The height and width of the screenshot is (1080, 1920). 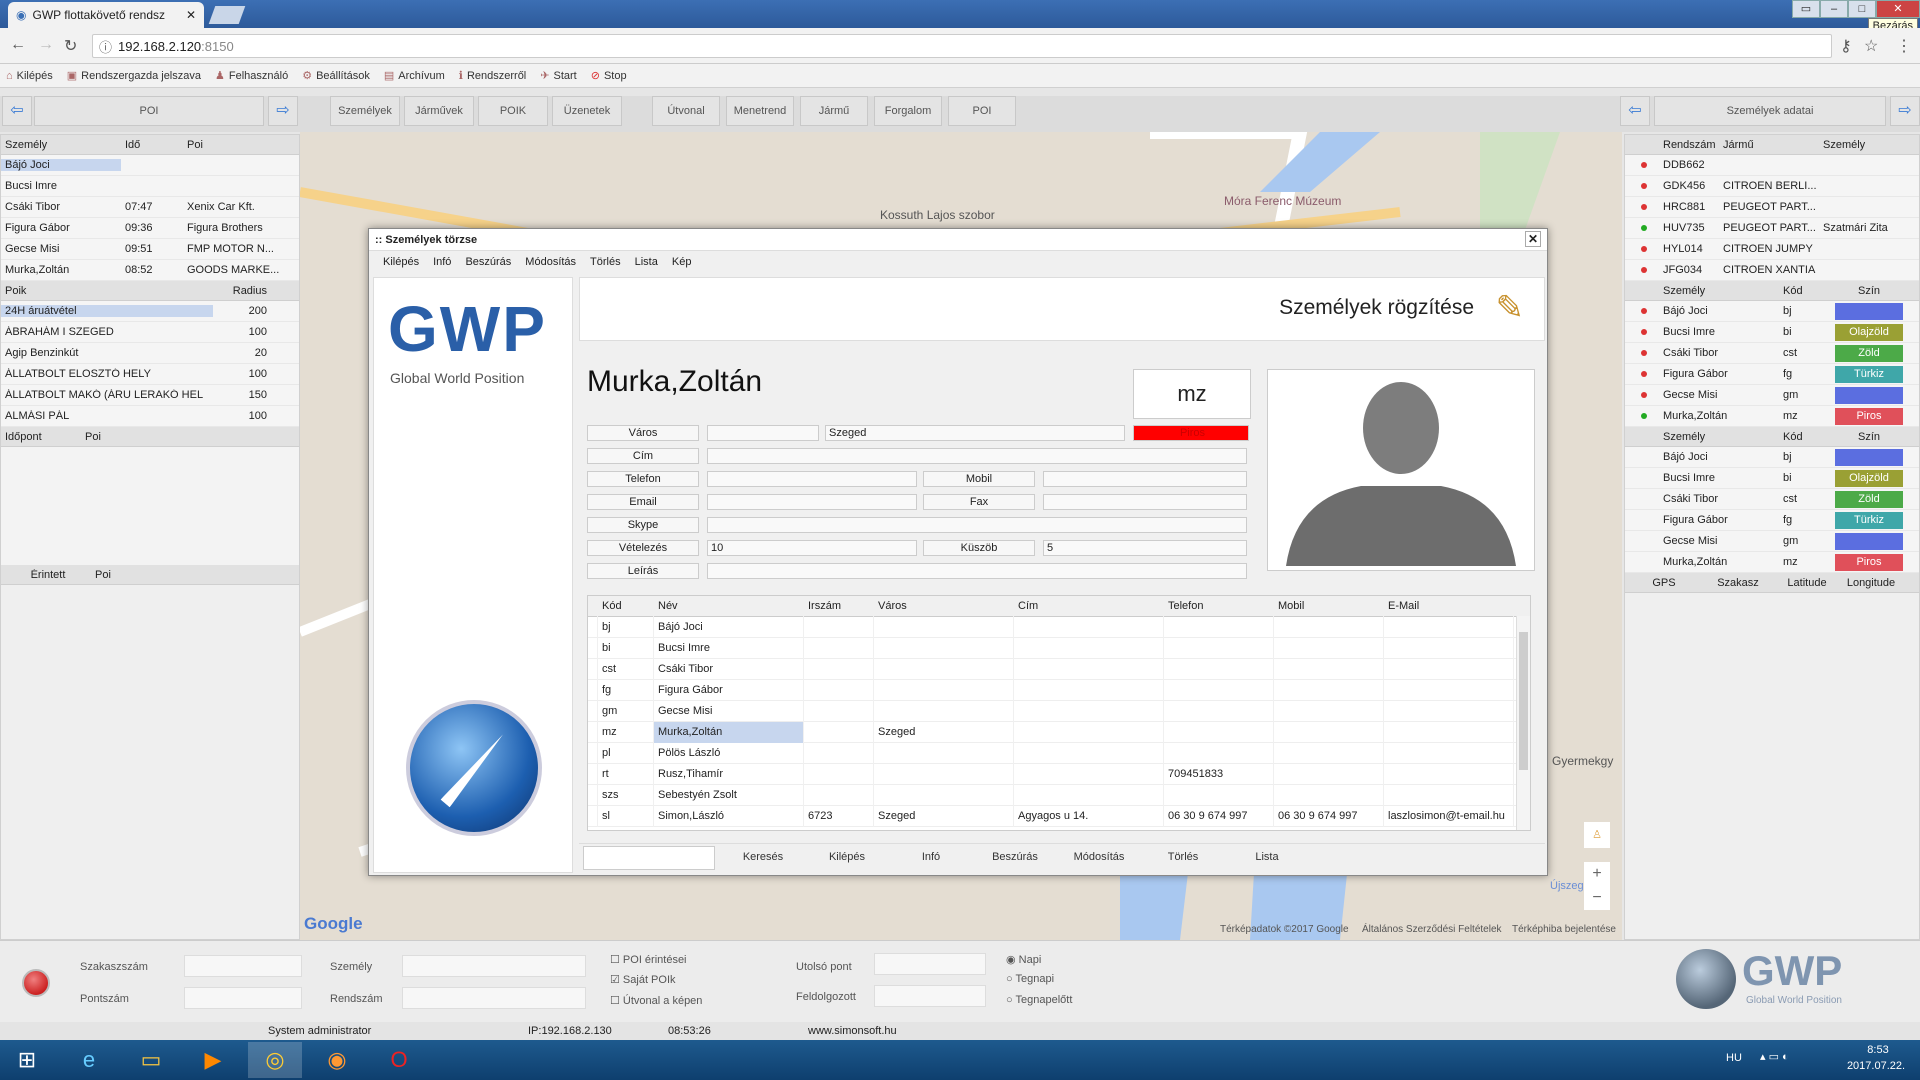 I want to click on explorer-icon: ▭, so click(x=151, y=1060).